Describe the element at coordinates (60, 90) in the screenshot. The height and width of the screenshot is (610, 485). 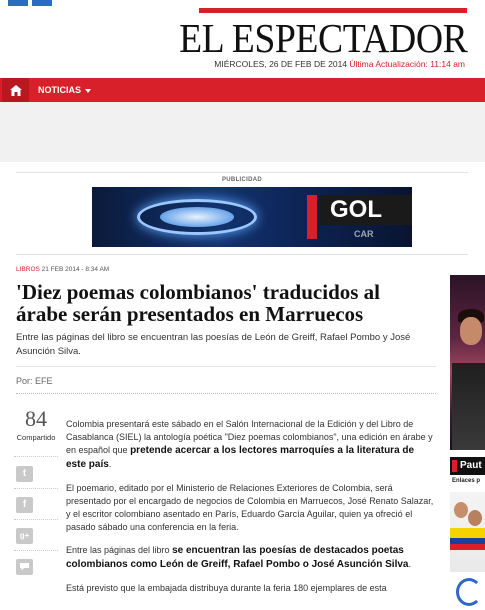
I see `nav-noticias-label: NOTICIAS` at that location.